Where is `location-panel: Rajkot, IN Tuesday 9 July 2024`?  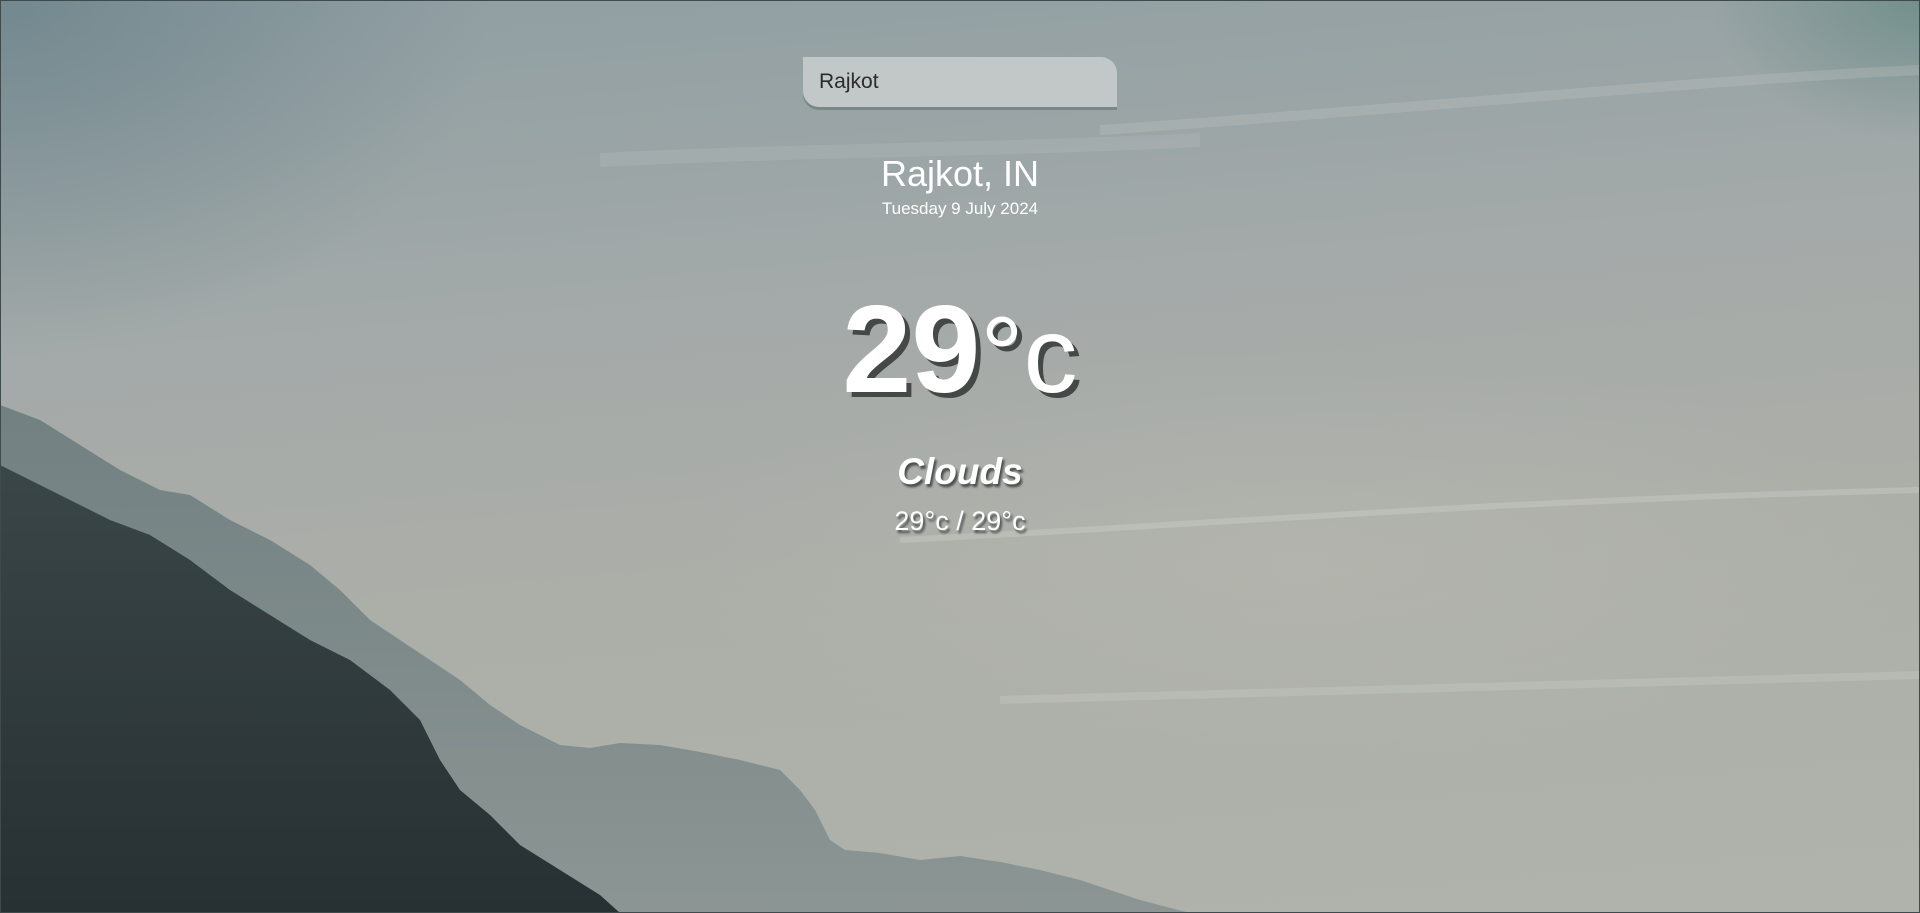 location-panel: Rajkot, IN Tuesday 9 July 2024 is located at coordinates (960, 185).